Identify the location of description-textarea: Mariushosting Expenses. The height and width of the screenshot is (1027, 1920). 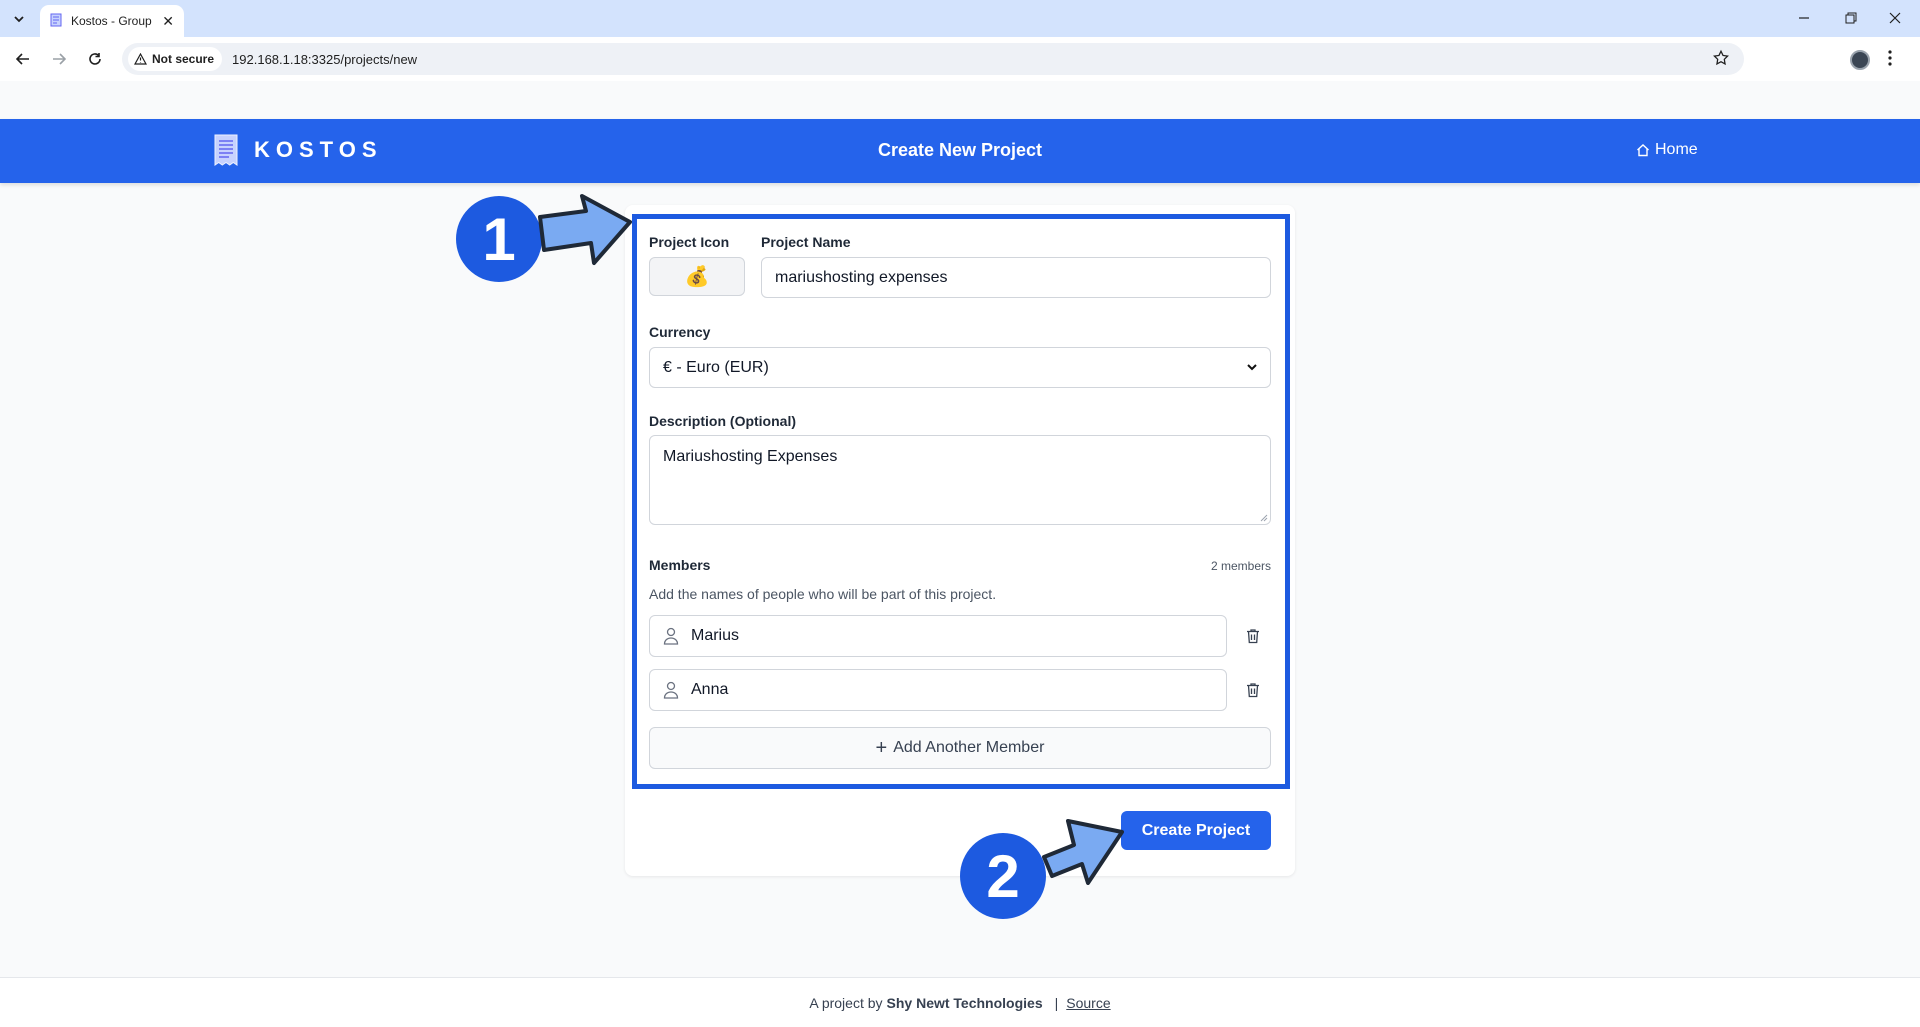
(960, 480).